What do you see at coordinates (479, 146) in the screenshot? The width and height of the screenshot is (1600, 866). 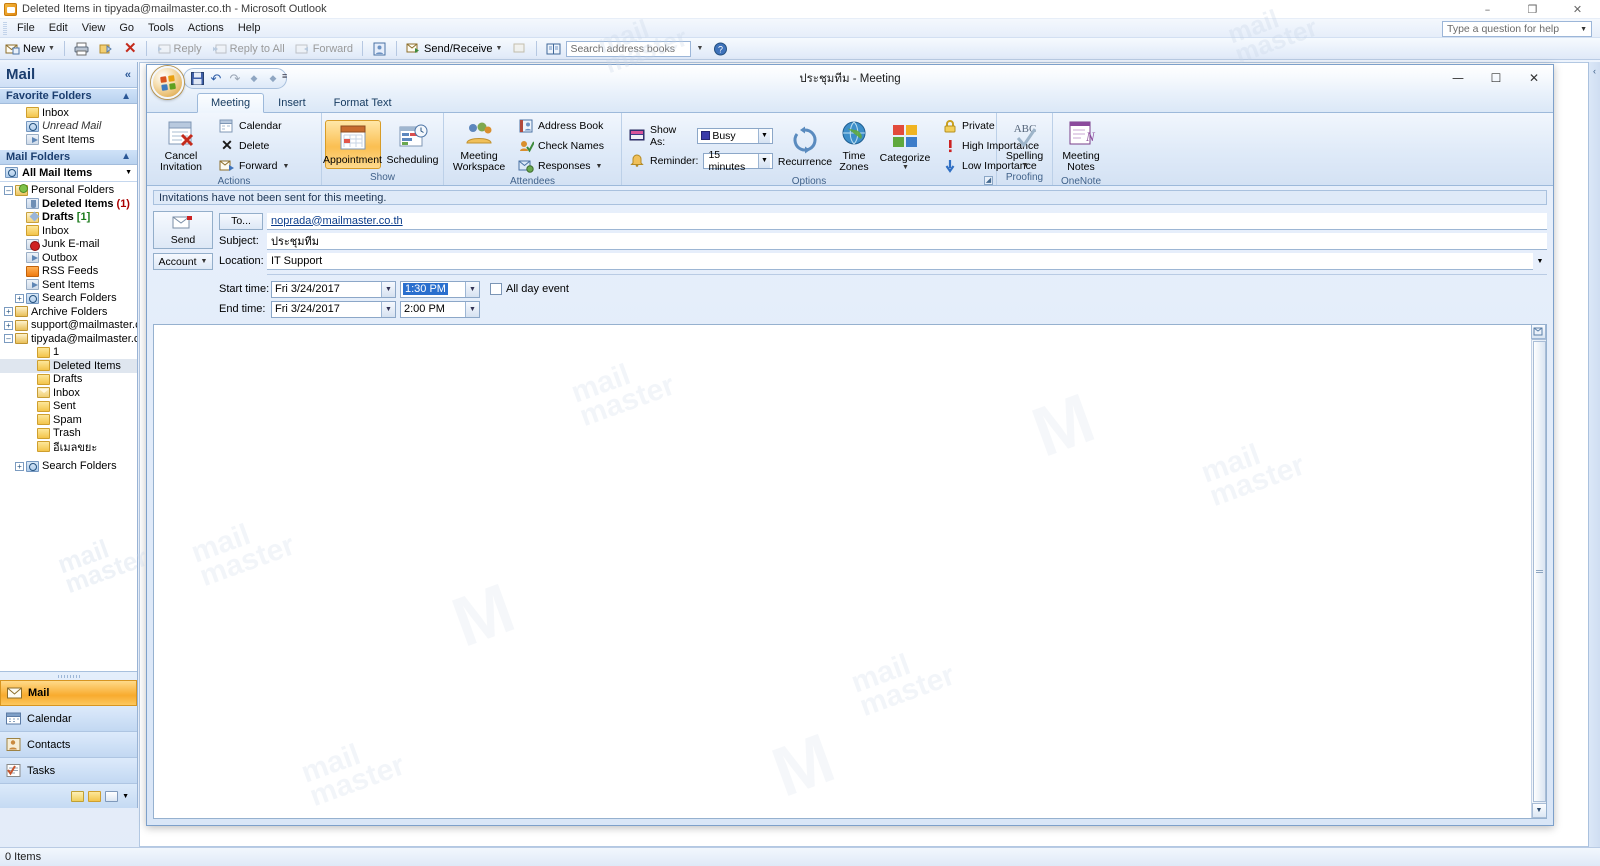 I see `meeting-workspace-button: Meeting Workspace` at bounding box center [479, 146].